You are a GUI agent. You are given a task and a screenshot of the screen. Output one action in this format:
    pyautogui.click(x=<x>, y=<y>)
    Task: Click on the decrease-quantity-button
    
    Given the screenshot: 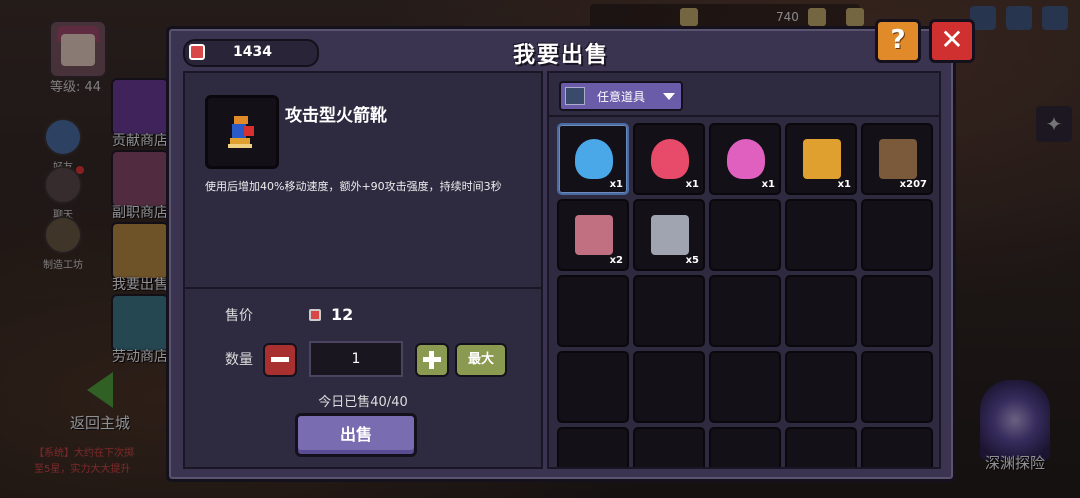 What is the action you would take?
    pyautogui.click(x=280, y=360)
    